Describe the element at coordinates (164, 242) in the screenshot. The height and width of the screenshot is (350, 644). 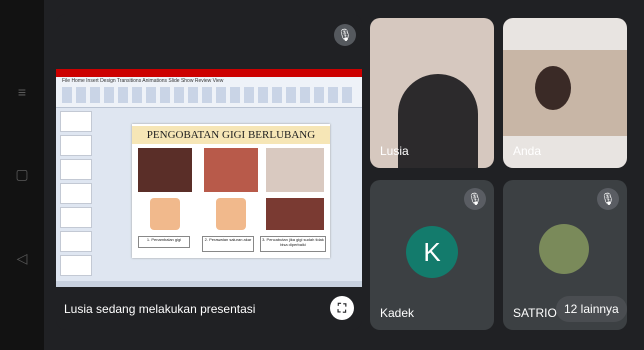
I see `caption-1: 1. Penambalan gigi` at that location.